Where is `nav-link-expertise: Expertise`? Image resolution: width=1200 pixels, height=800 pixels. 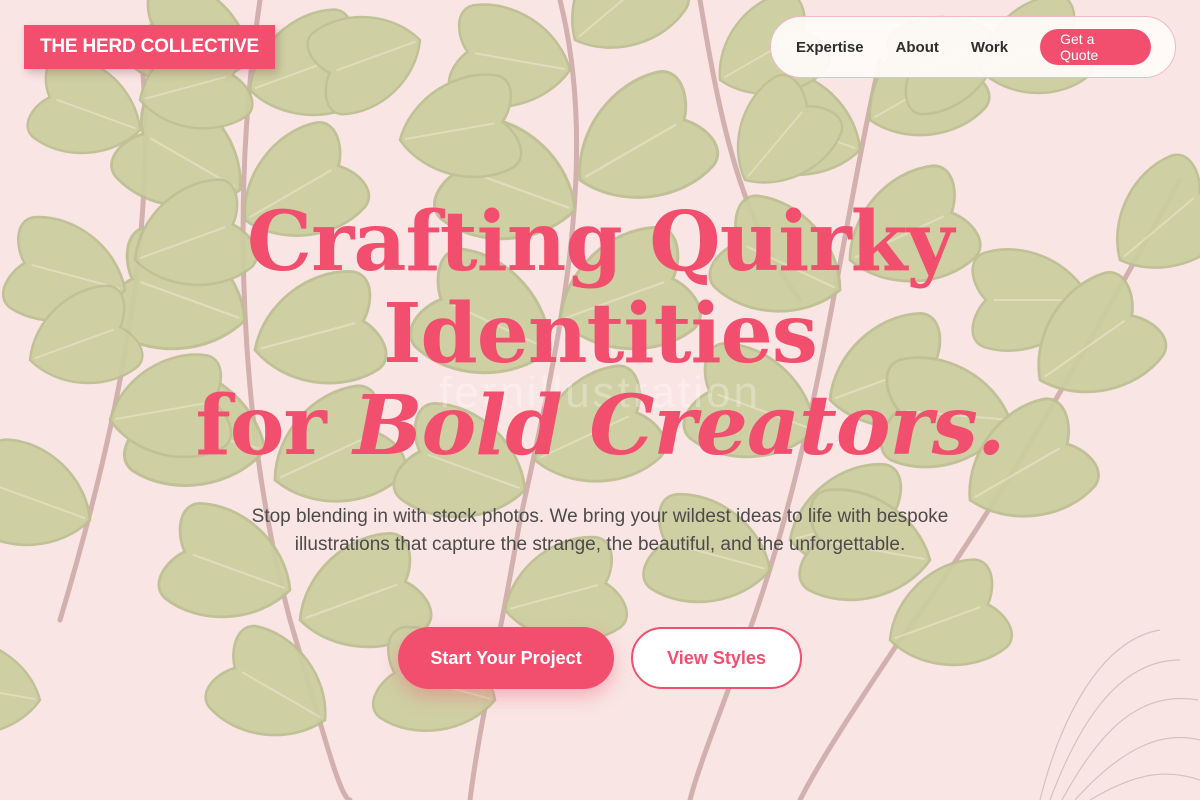 nav-link-expertise: Expertise is located at coordinates (830, 47).